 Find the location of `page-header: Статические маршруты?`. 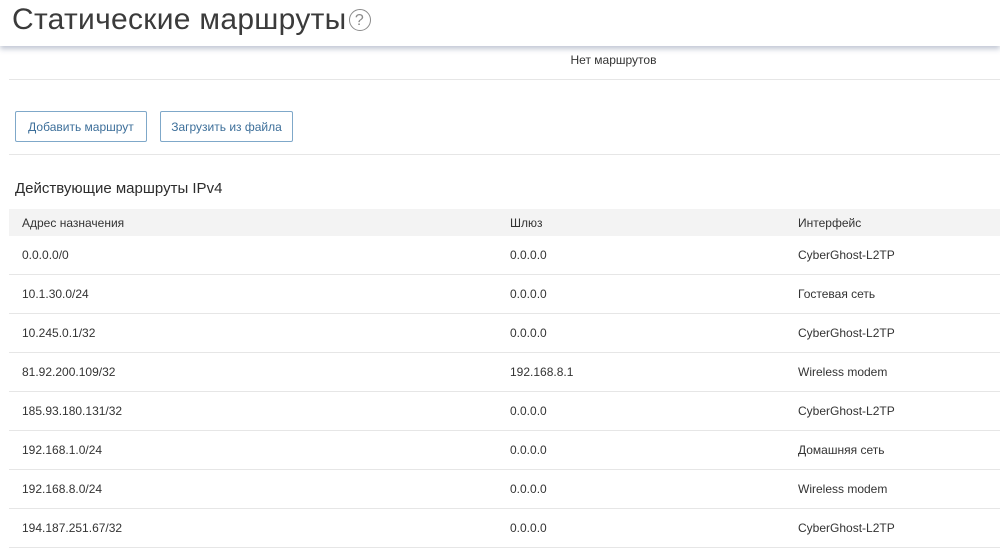

page-header: Статические маршруты? is located at coordinates (500, 23).